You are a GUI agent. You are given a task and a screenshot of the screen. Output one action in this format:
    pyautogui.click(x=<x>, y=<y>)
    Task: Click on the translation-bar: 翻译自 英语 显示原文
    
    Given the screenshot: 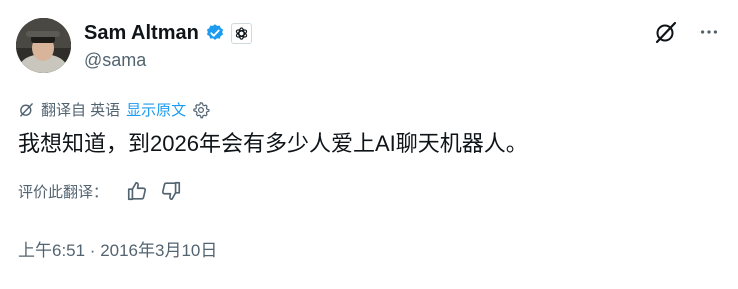 What is the action you would take?
    pyautogui.click(x=114, y=109)
    